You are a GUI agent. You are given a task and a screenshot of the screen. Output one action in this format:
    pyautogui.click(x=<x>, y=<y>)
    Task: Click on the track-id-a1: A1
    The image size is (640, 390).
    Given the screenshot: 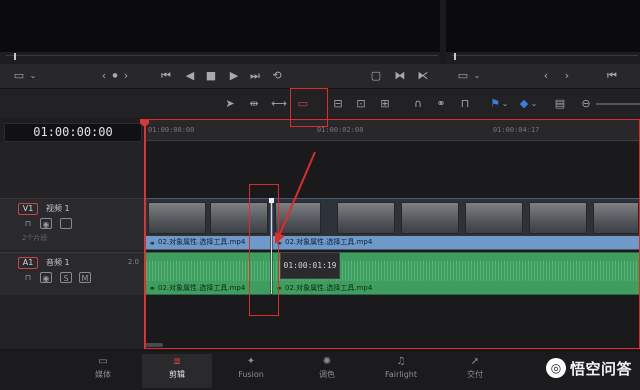 What is the action you would take?
    pyautogui.click(x=28, y=263)
    